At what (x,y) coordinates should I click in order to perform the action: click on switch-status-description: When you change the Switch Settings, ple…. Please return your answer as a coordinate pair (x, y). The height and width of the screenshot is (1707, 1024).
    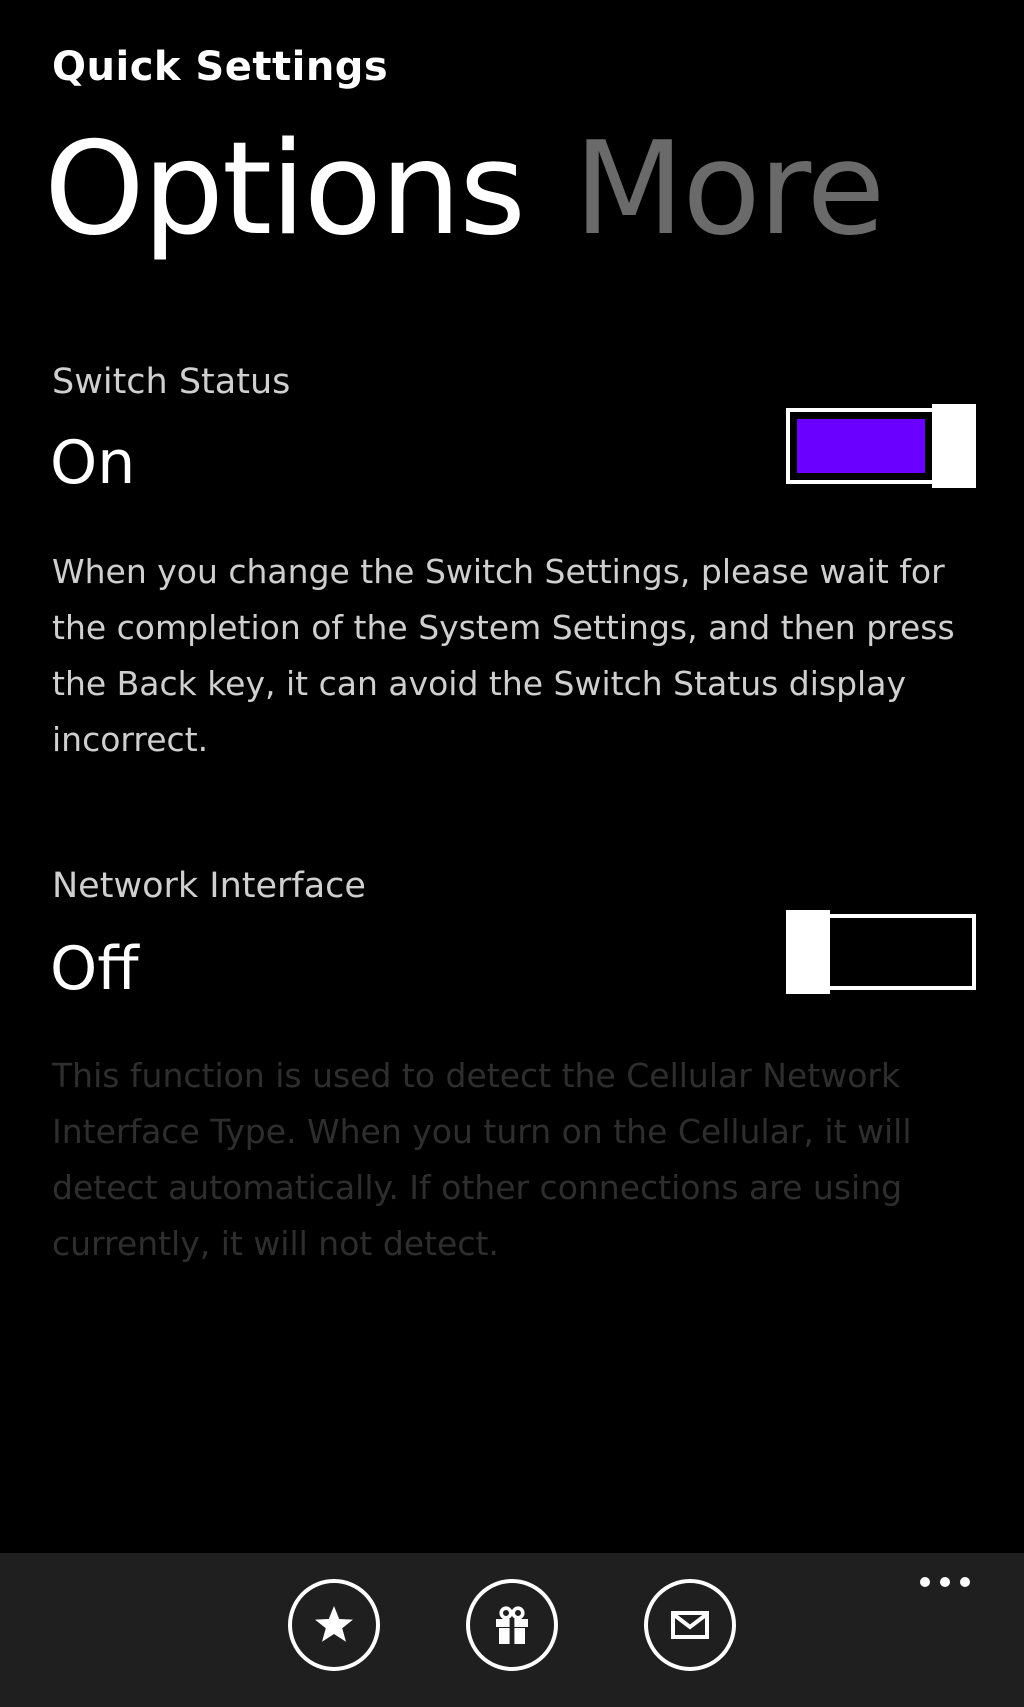
    Looking at the image, I should click on (503, 655).